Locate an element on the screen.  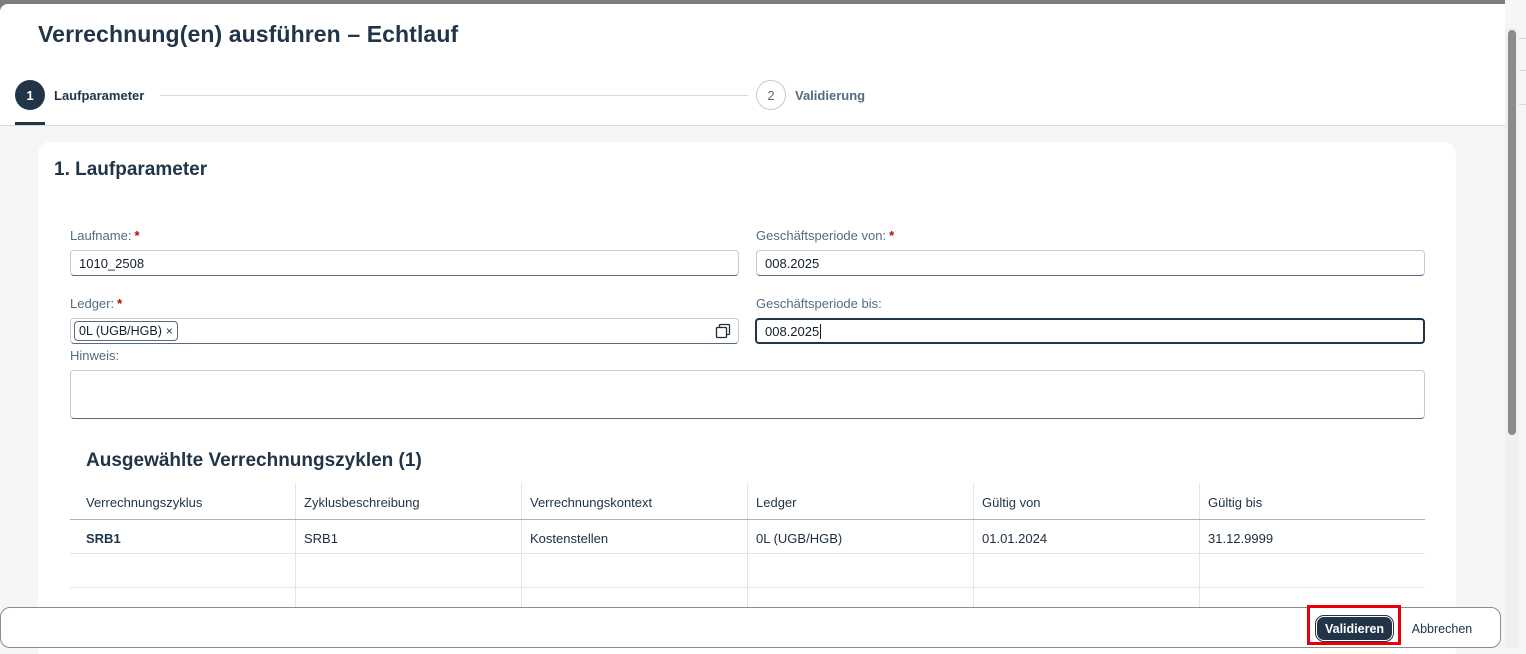
cell-cycle: SRB1 is located at coordinates (103, 538).